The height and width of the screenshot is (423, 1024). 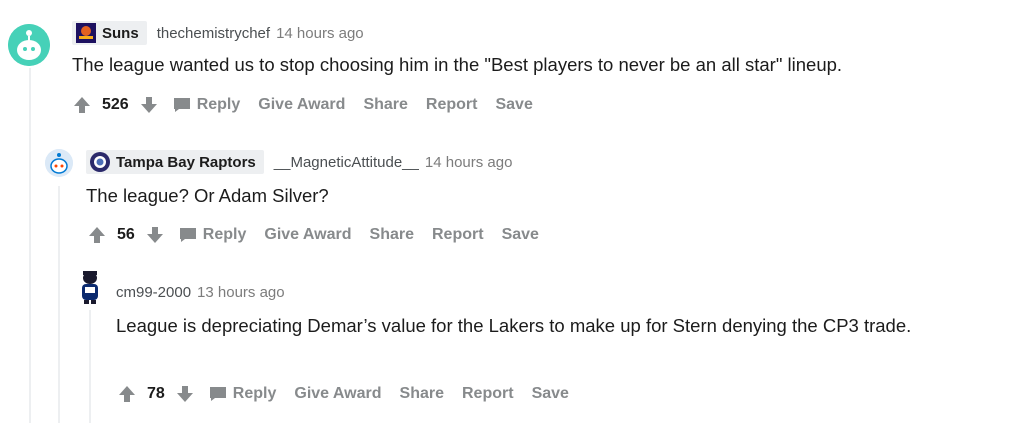 I want to click on username: thechemistrychef, so click(x=213, y=33).